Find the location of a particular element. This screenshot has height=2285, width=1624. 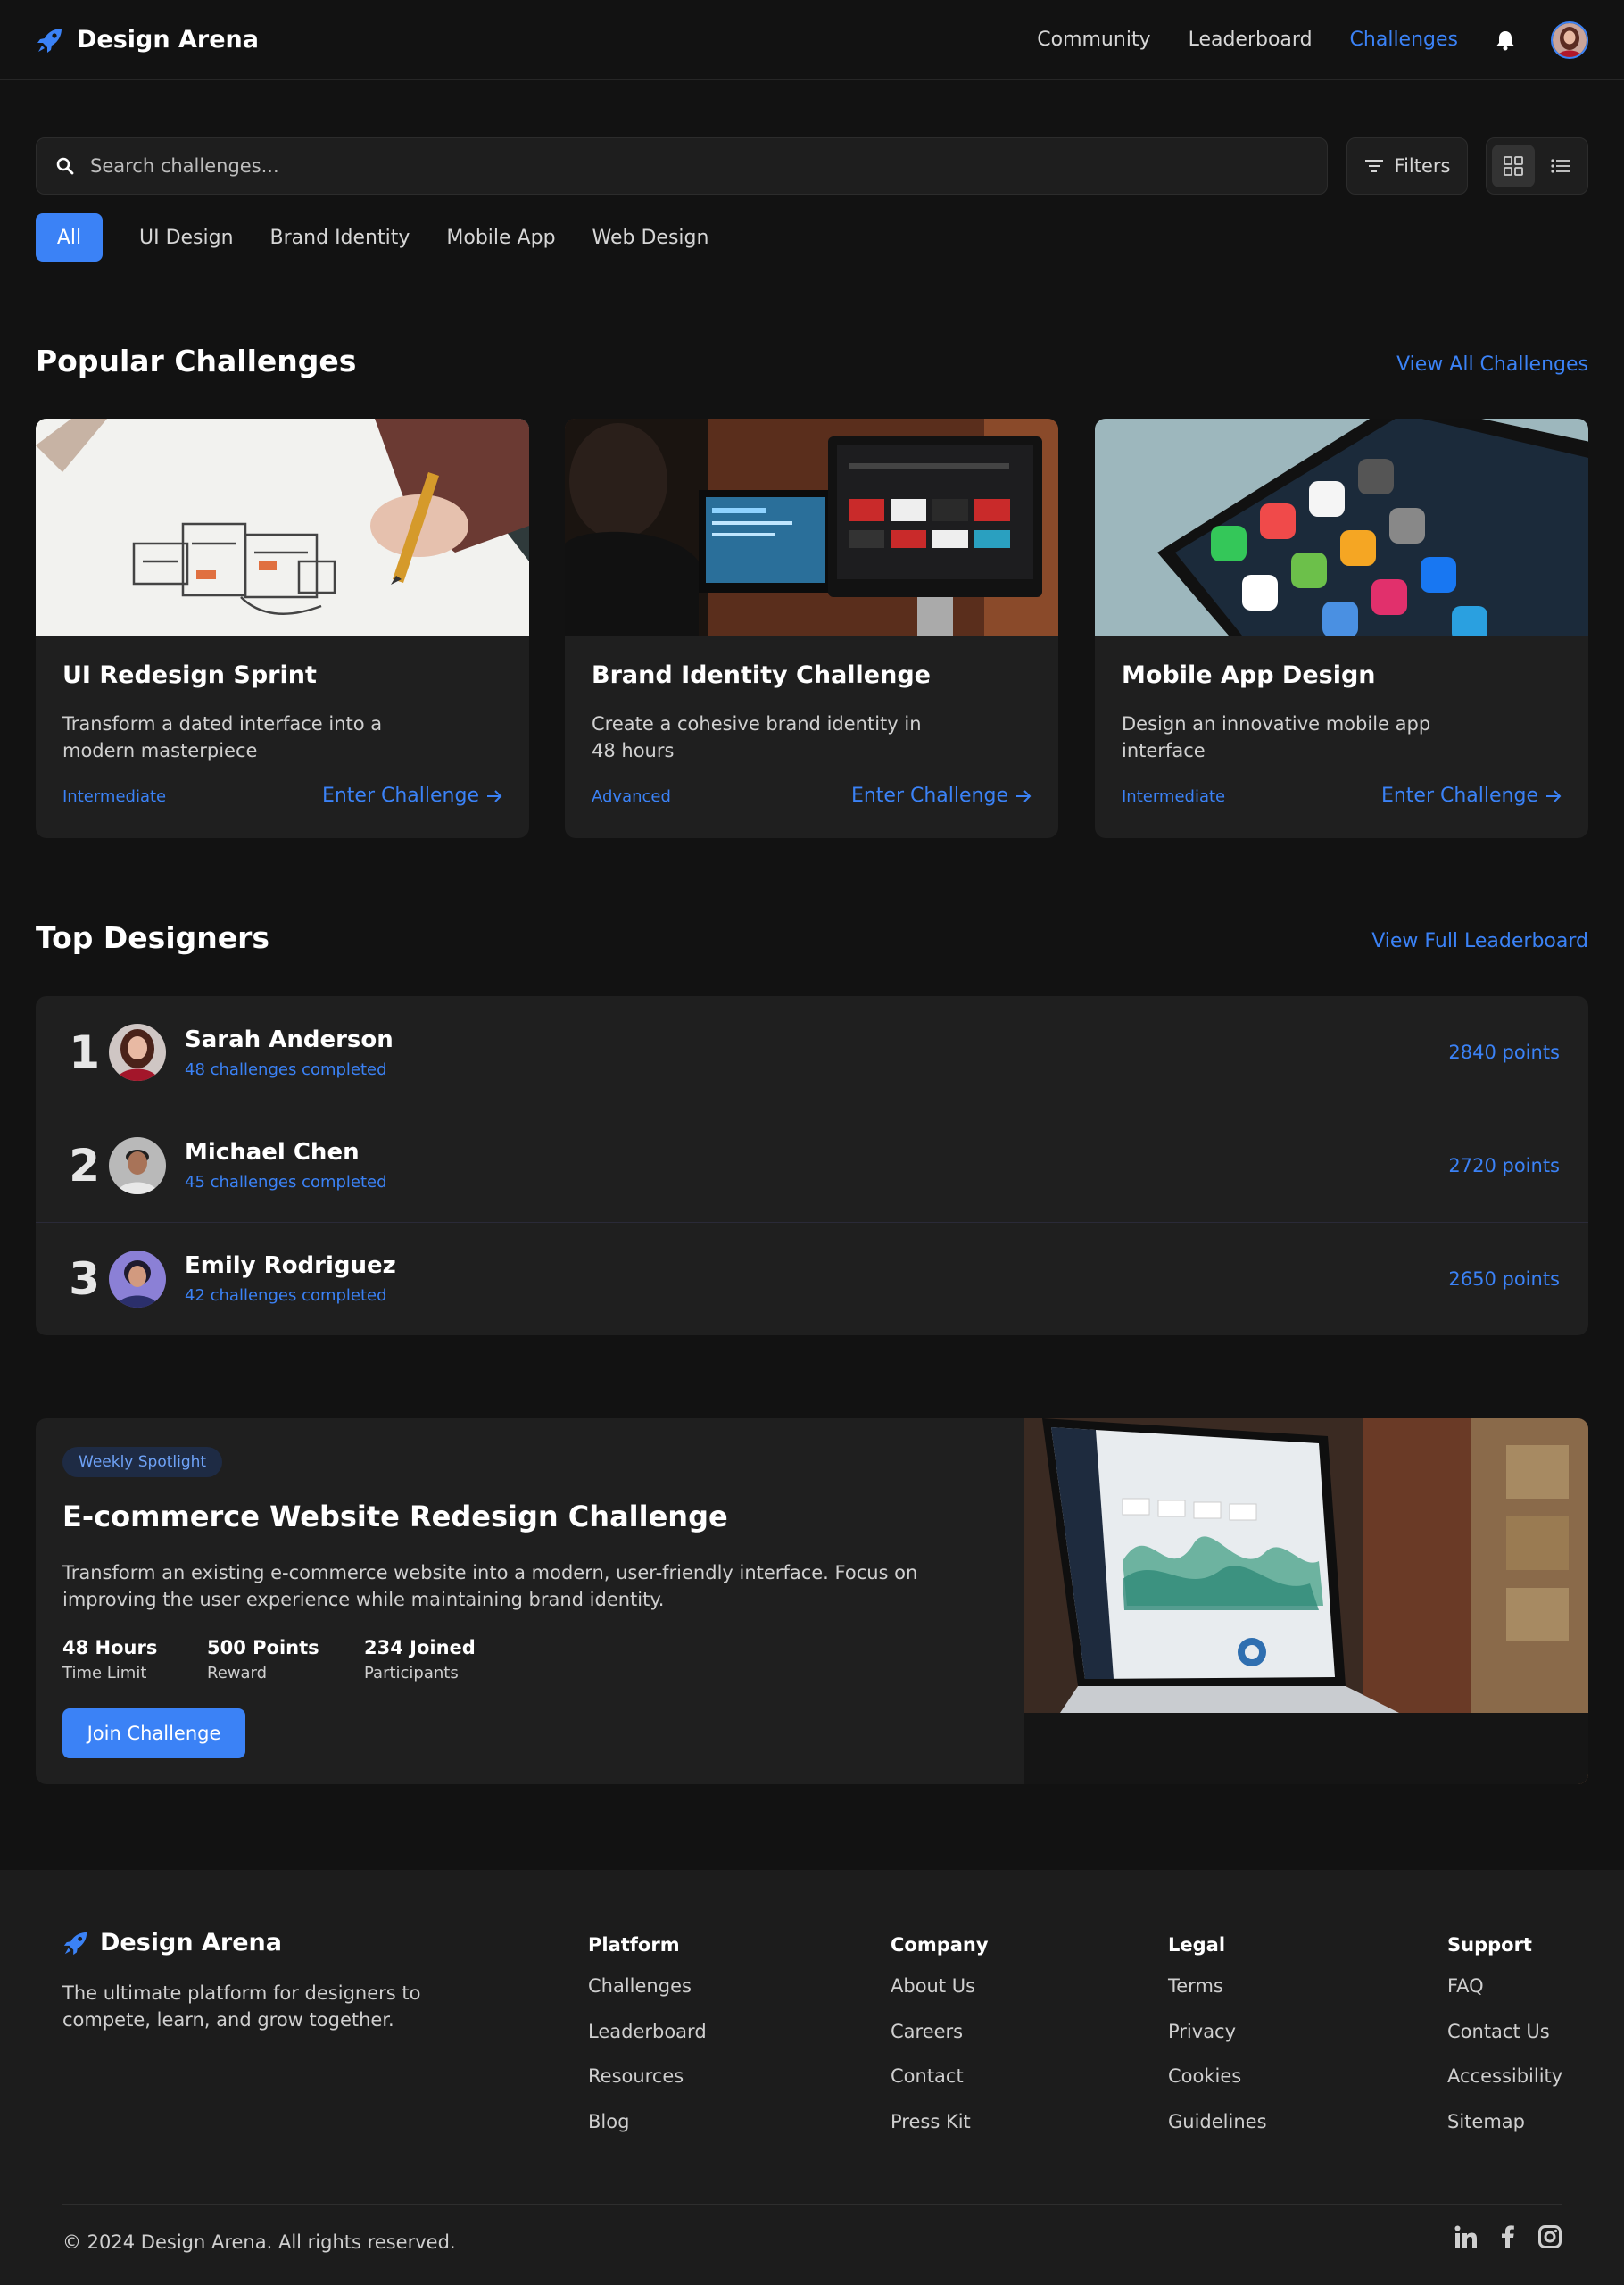

footer-link: Press Kit is located at coordinates (940, 2133).